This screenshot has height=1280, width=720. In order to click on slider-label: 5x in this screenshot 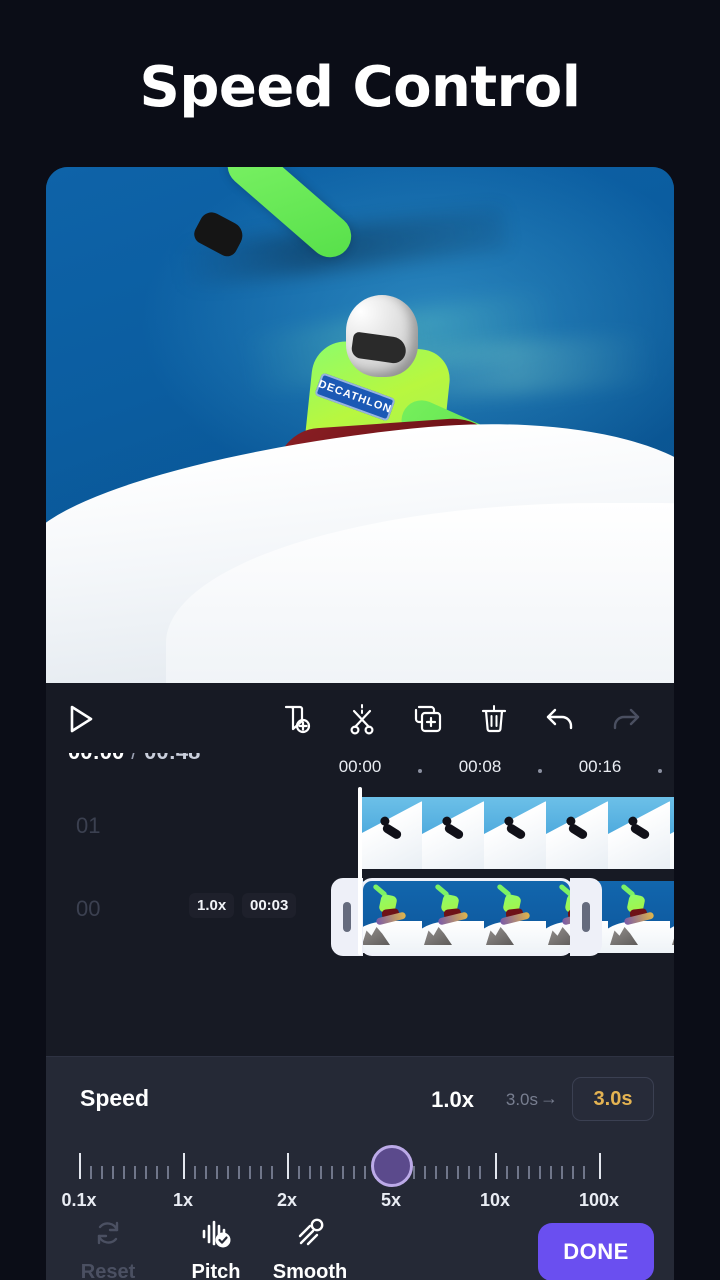, I will do `click(391, 1200)`.